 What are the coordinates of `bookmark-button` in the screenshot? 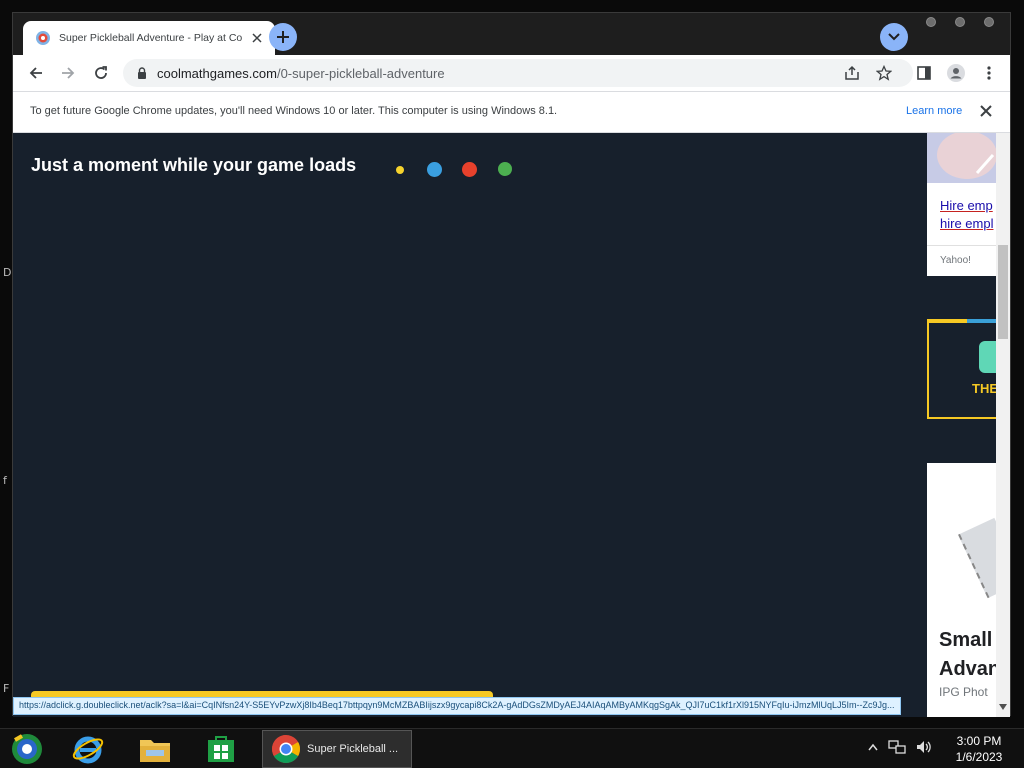 It's located at (884, 73).